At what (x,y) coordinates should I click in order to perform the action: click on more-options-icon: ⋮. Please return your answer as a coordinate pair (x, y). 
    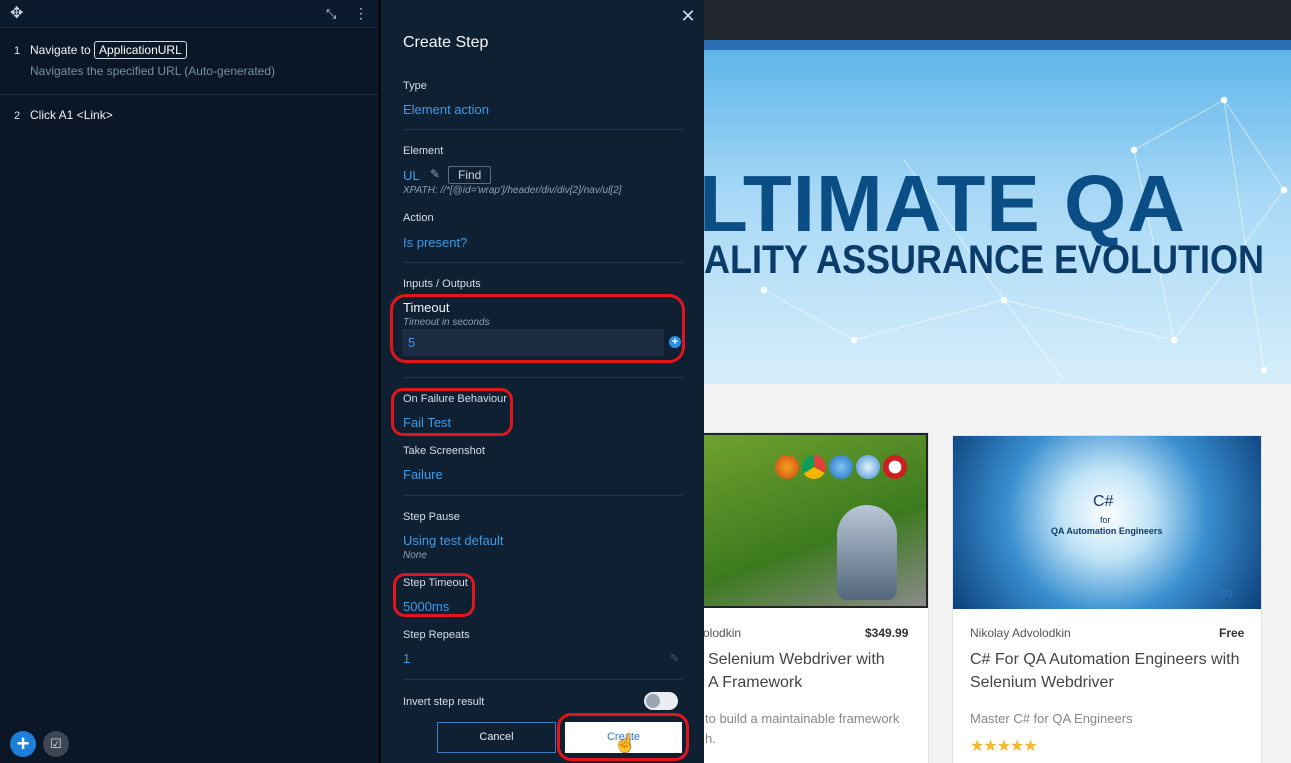
    Looking at the image, I should click on (361, 13).